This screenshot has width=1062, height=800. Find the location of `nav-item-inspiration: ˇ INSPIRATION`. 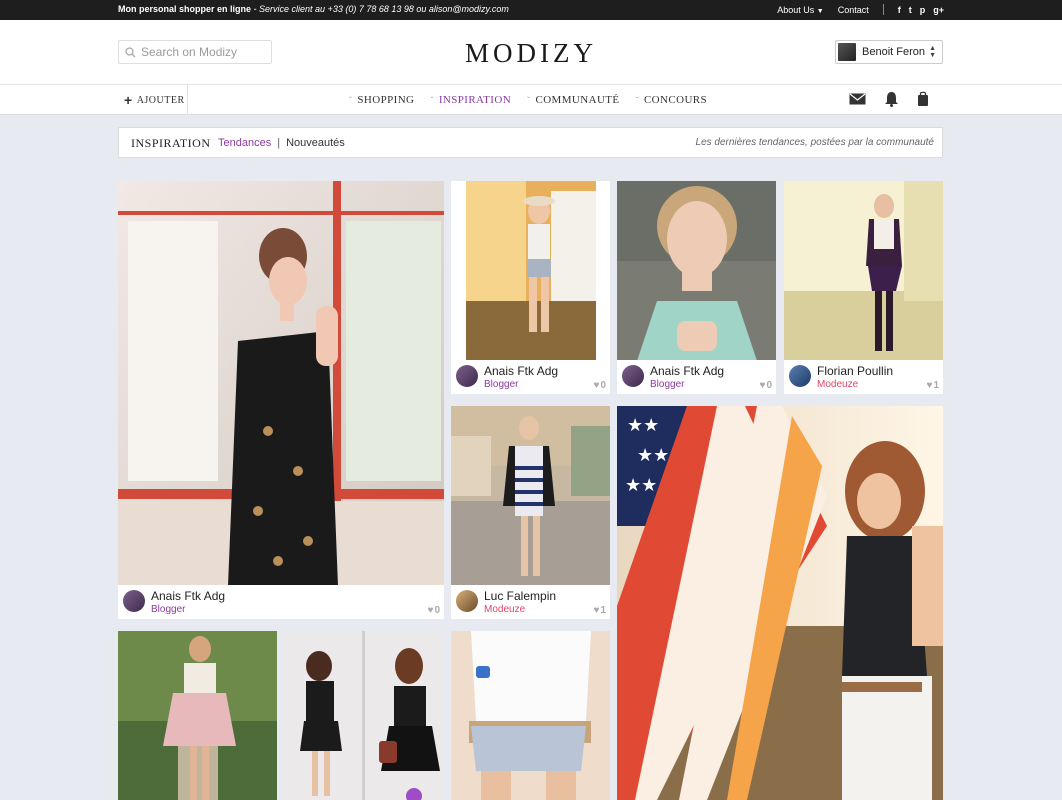

nav-item-inspiration: ˇ INSPIRATION is located at coordinates (470, 100).